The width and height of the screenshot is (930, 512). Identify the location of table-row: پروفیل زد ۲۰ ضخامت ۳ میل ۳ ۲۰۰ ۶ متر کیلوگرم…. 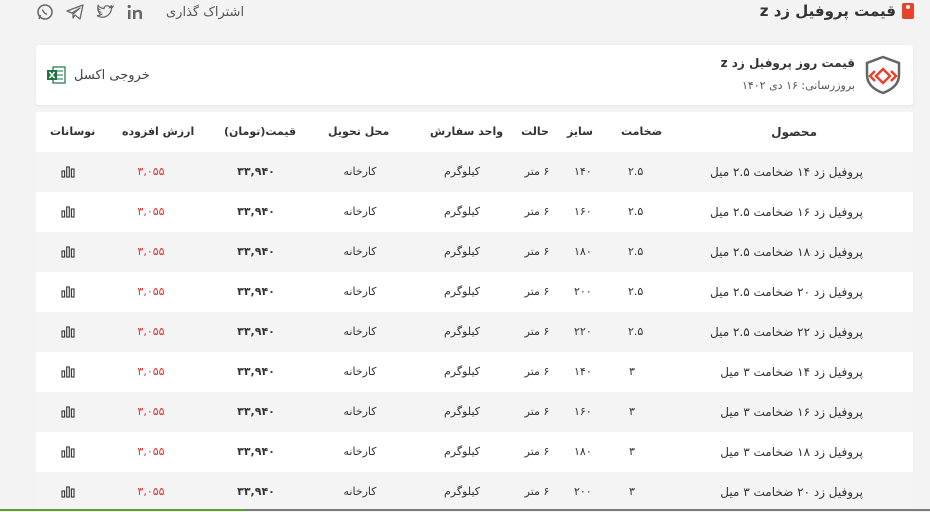
(474, 492).